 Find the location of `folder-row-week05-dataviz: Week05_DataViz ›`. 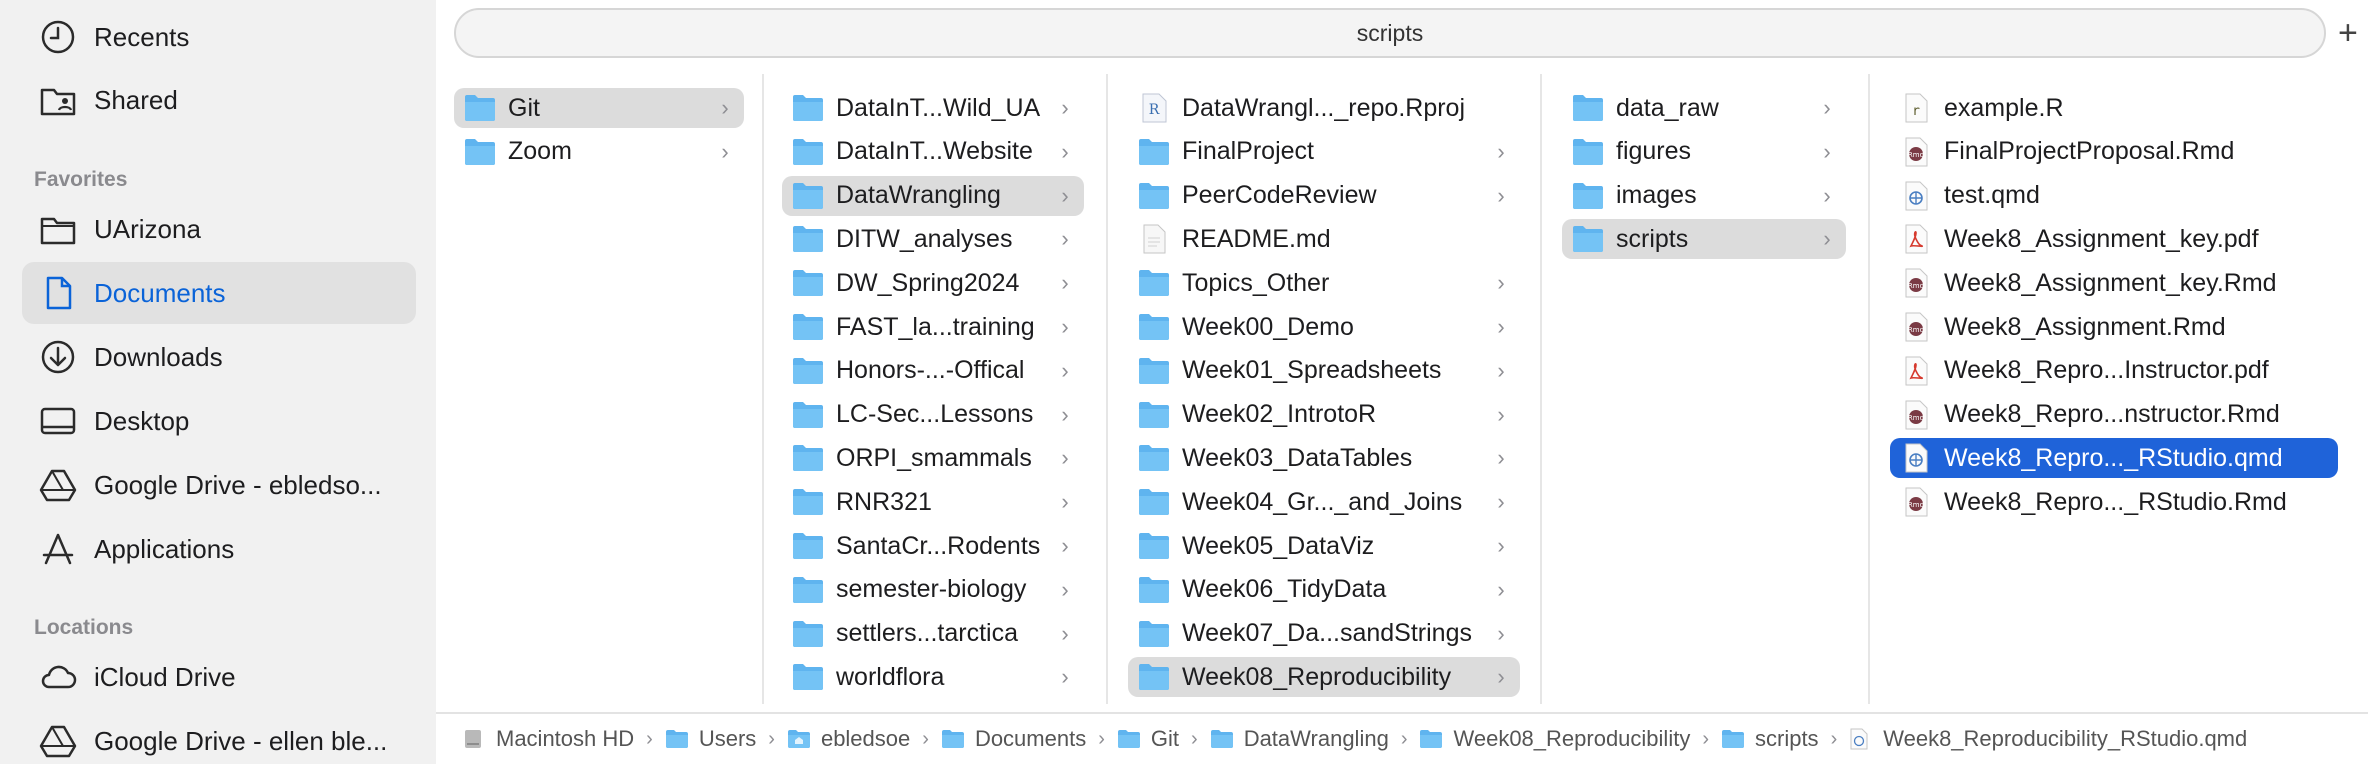

folder-row-week05-dataviz: Week05_DataViz › is located at coordinates (1324, 546).